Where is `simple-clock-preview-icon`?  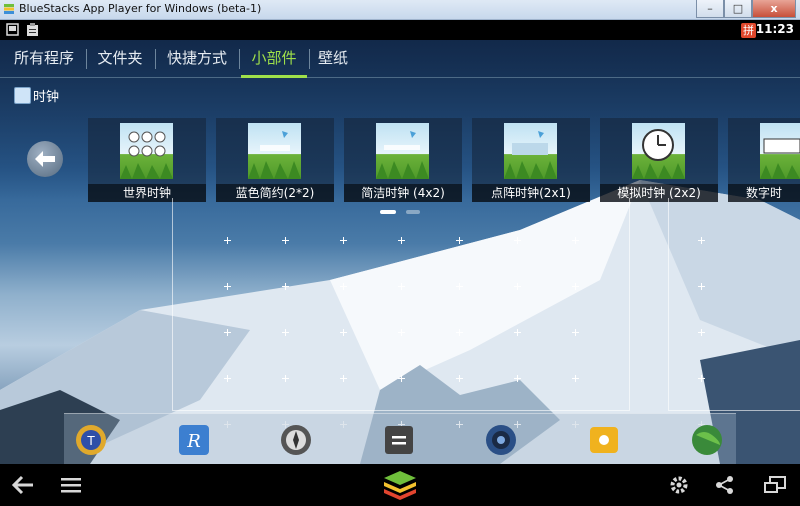
simple-clock-preview-icon is located at coordinates (402, 151).